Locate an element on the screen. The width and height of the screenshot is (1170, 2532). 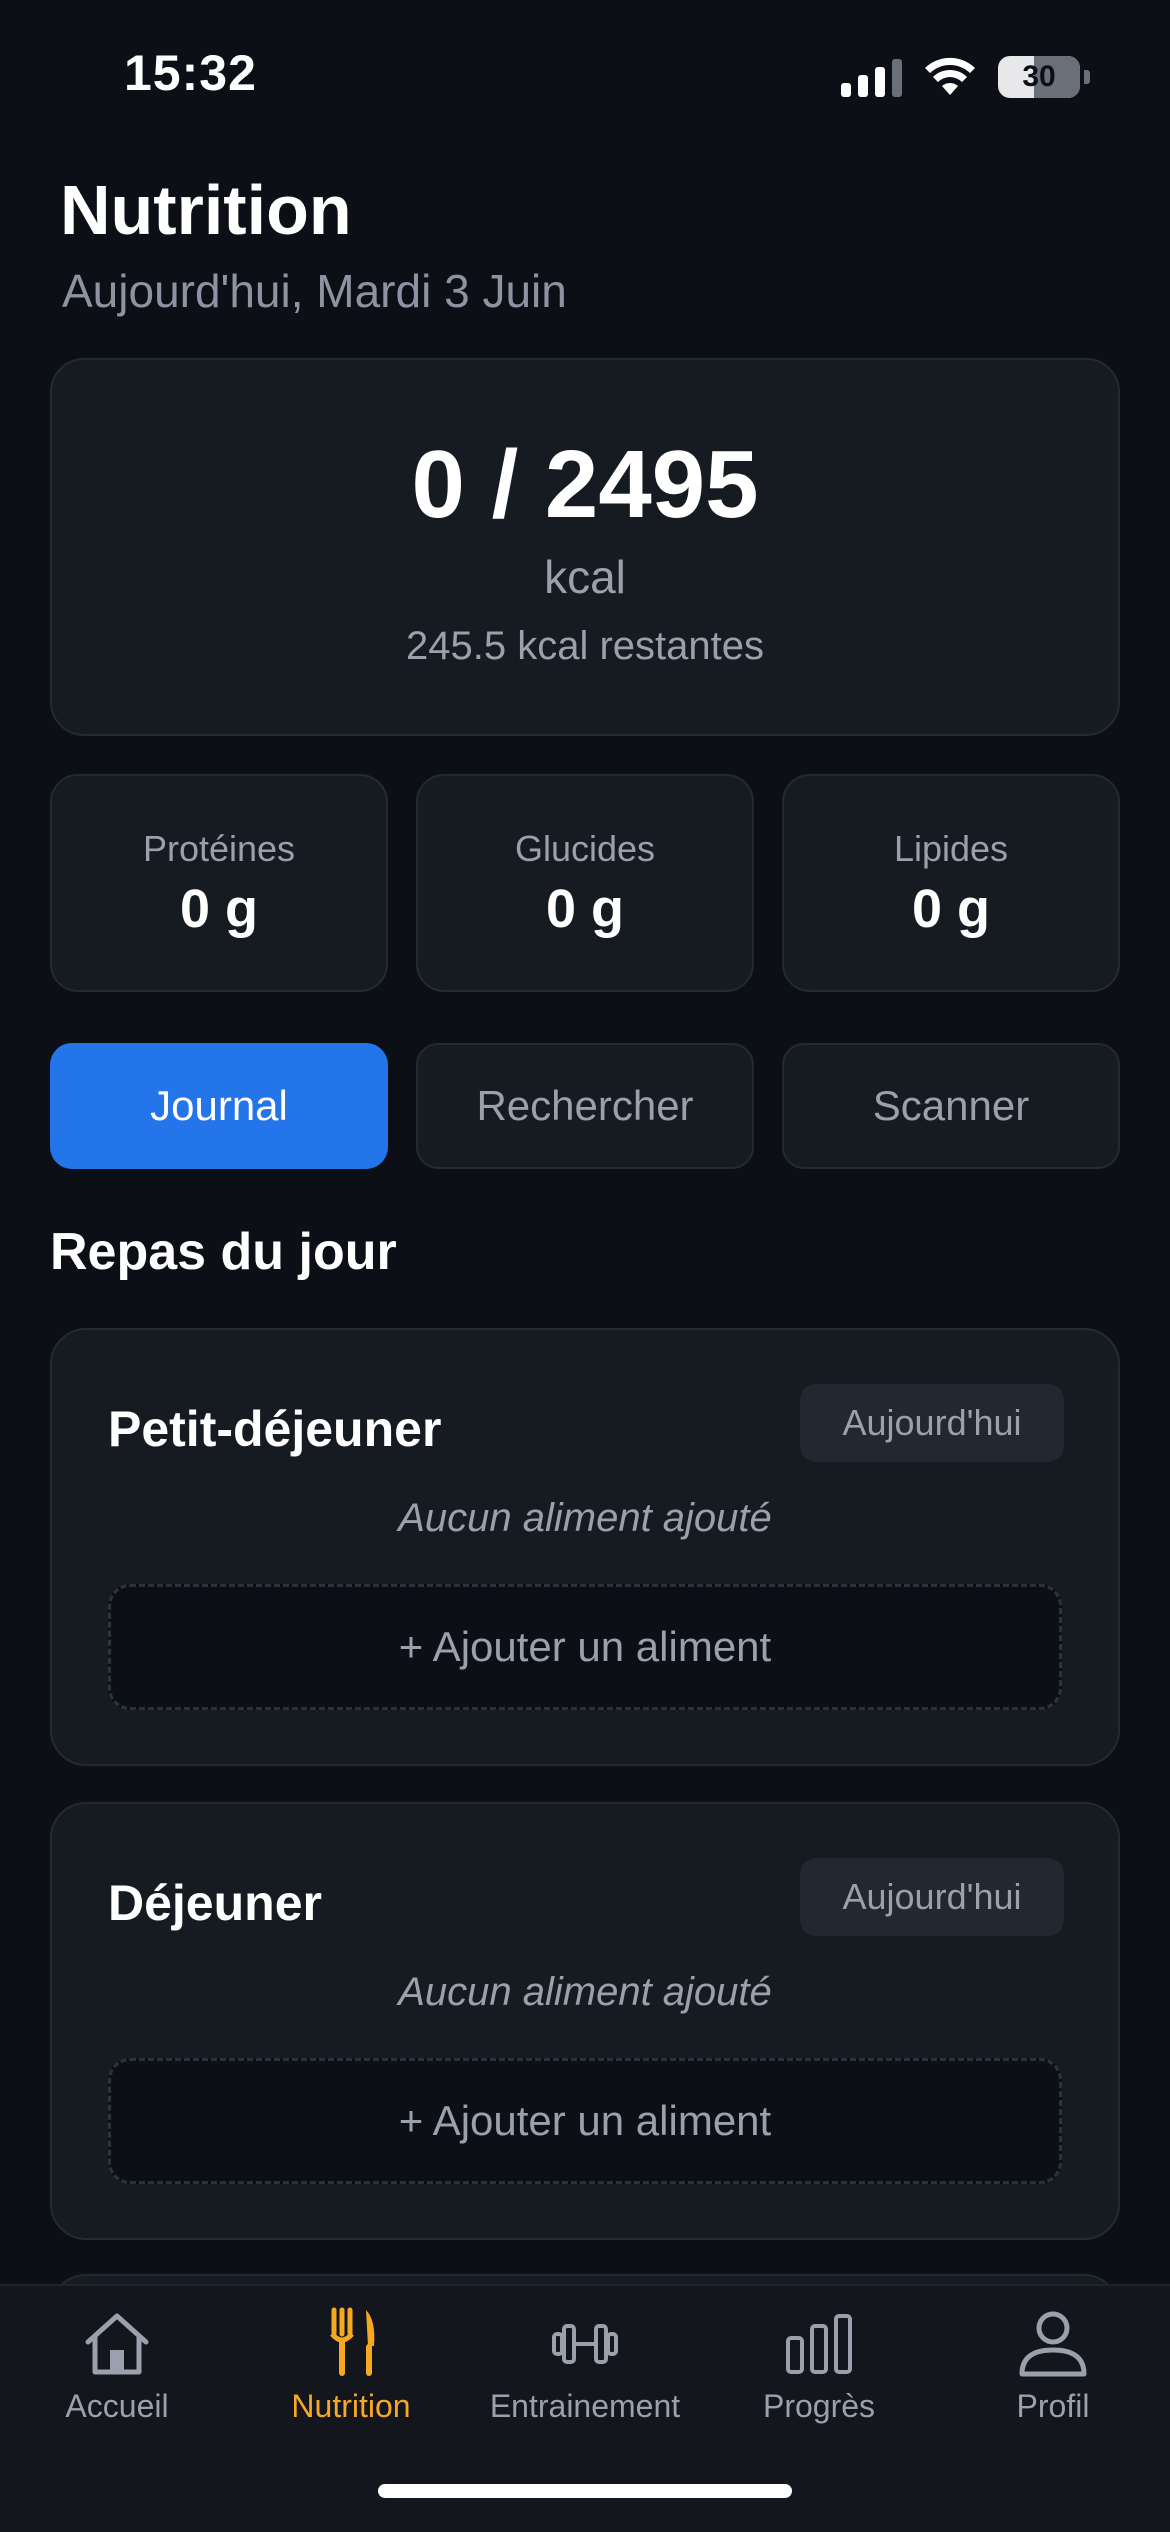
macro-card-carbs: Glucides 0 g is located at coordinates (585, 883).